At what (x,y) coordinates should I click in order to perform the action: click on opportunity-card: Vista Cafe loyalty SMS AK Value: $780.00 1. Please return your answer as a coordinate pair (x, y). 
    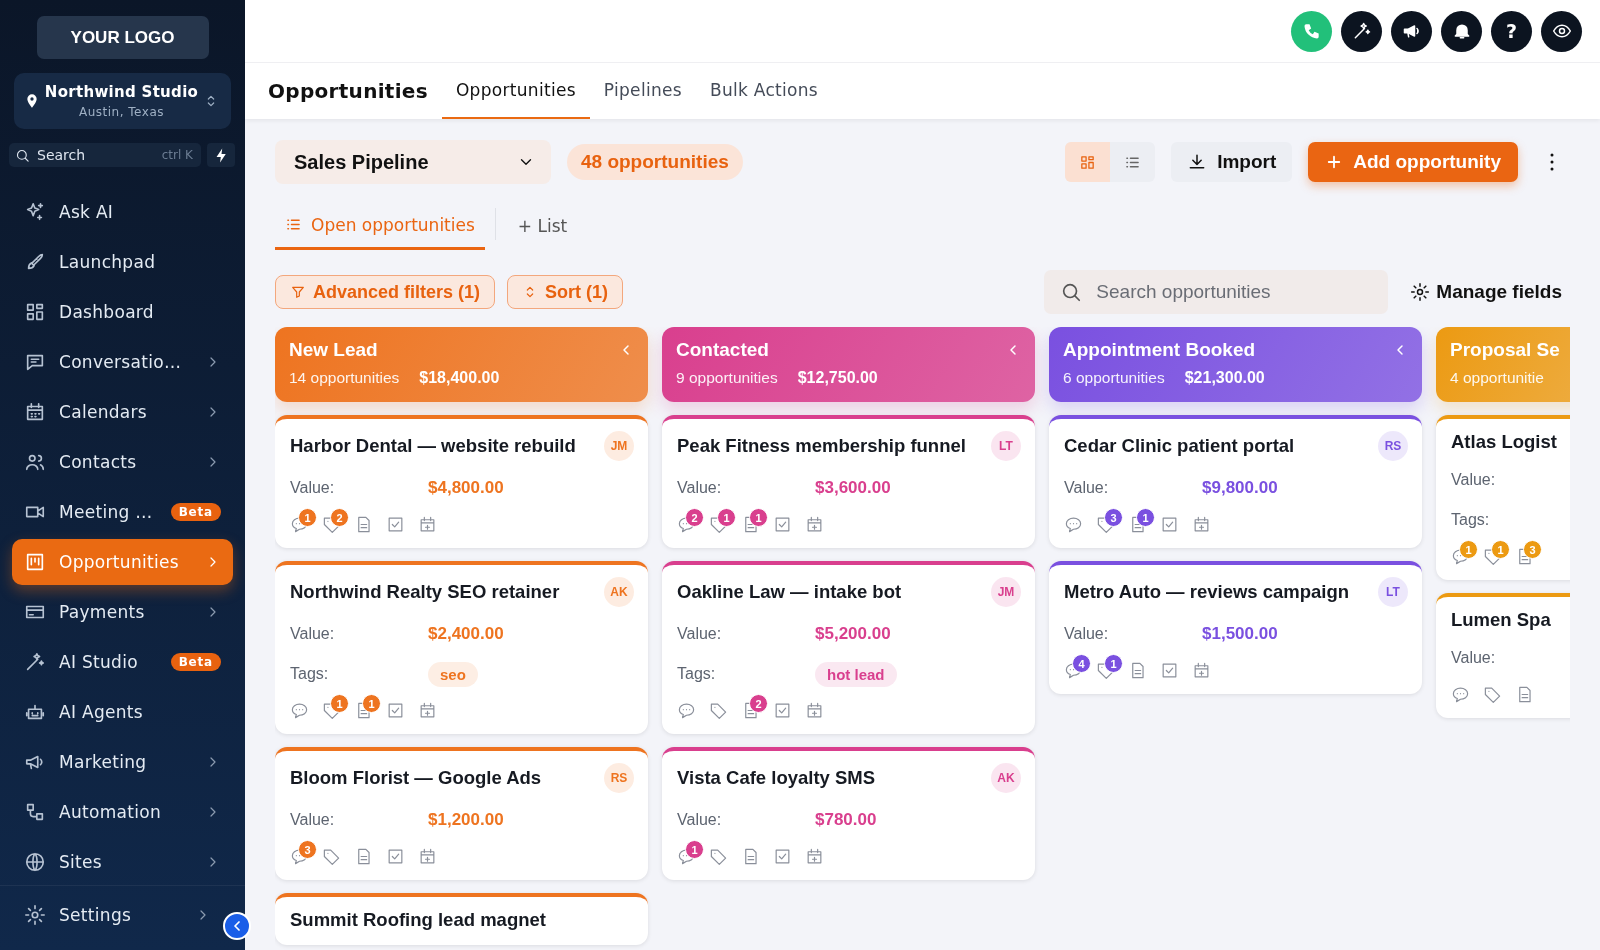
    Looking at the image, I should click on (848, 813).